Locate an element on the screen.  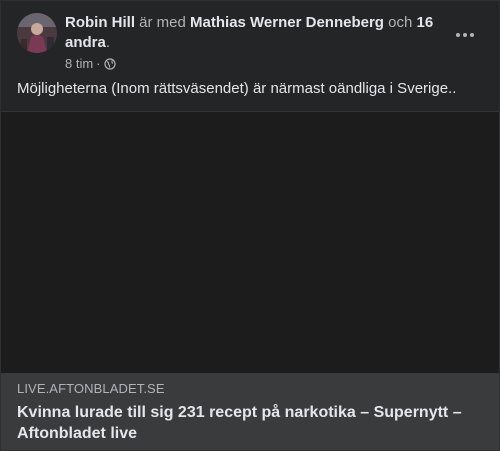
globe-icon is located at coordinates (109, 64).